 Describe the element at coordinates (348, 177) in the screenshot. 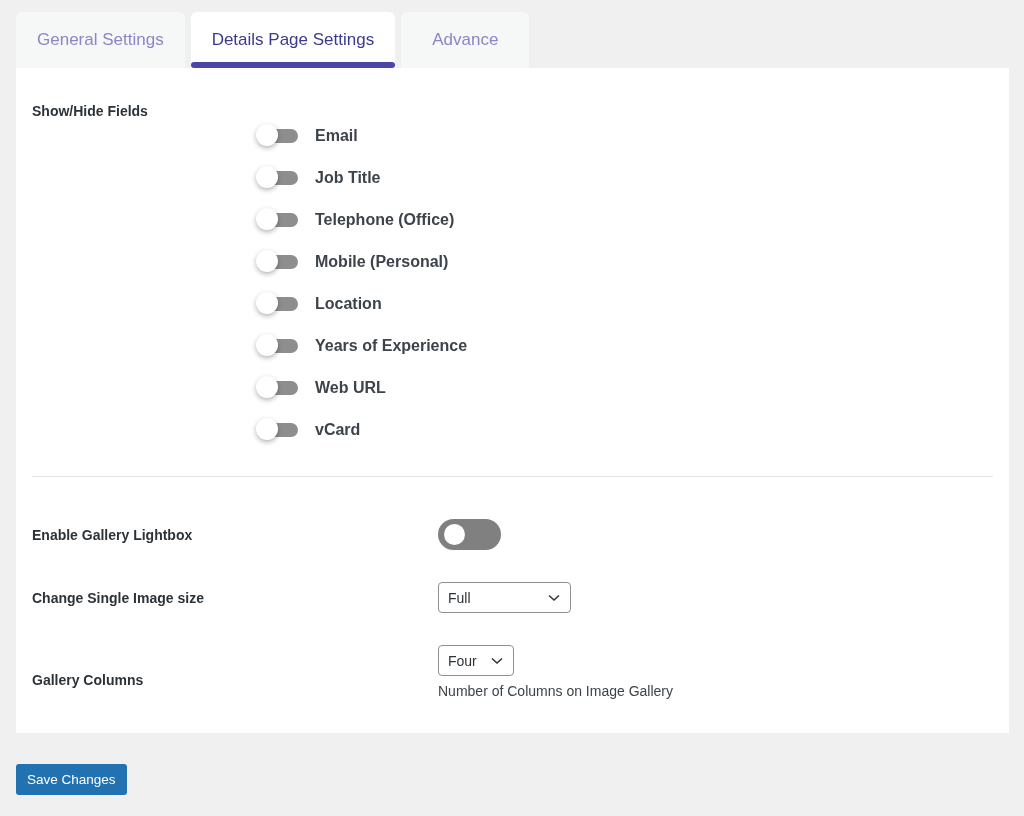

I see `field-label: Job Title` at that location.